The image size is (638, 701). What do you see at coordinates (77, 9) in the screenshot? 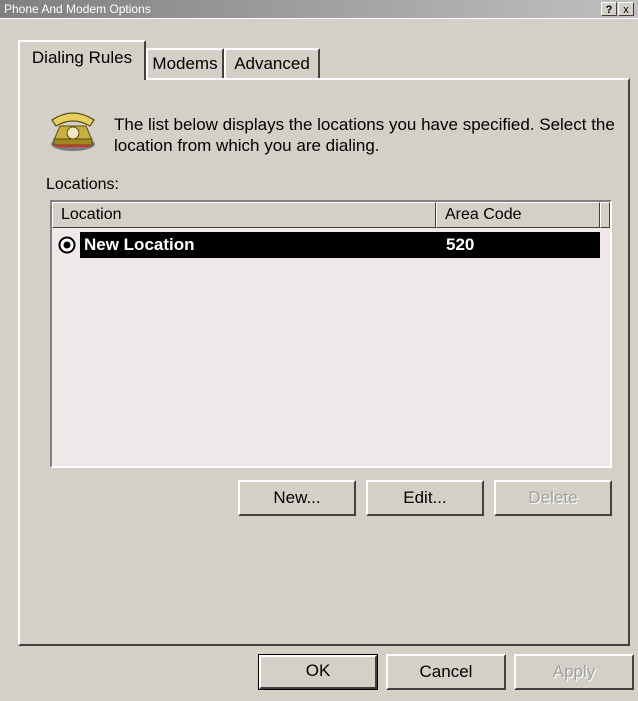
I see `window-title: Phone And Modem Options` at bounding box center [77, 9].